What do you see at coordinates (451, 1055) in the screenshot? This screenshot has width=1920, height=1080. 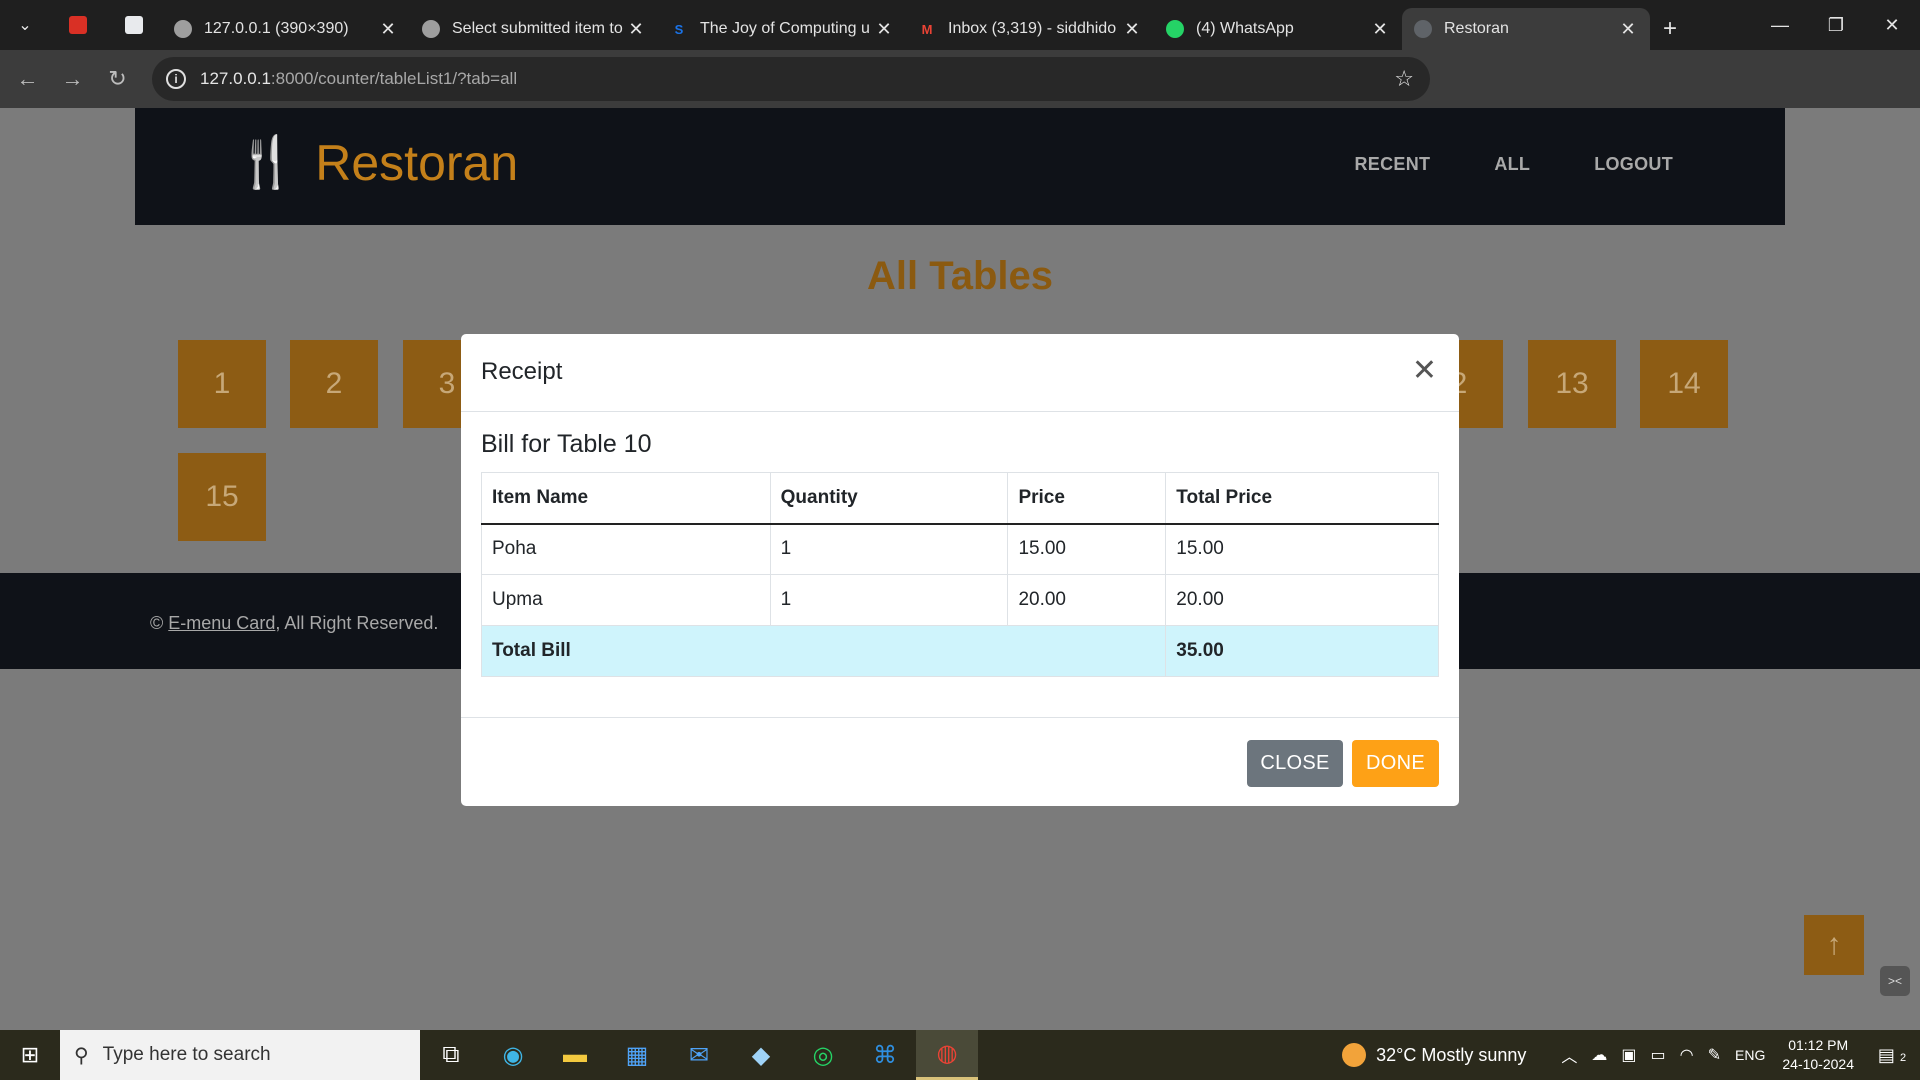 I see `task-view-icon: ⧉` at bounding box center [451, 1055].